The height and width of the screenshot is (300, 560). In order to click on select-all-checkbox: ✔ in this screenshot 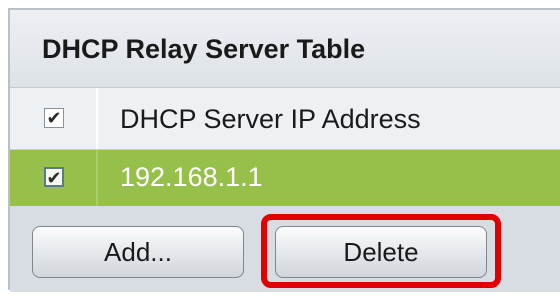, I will do `click(54, 118)`.